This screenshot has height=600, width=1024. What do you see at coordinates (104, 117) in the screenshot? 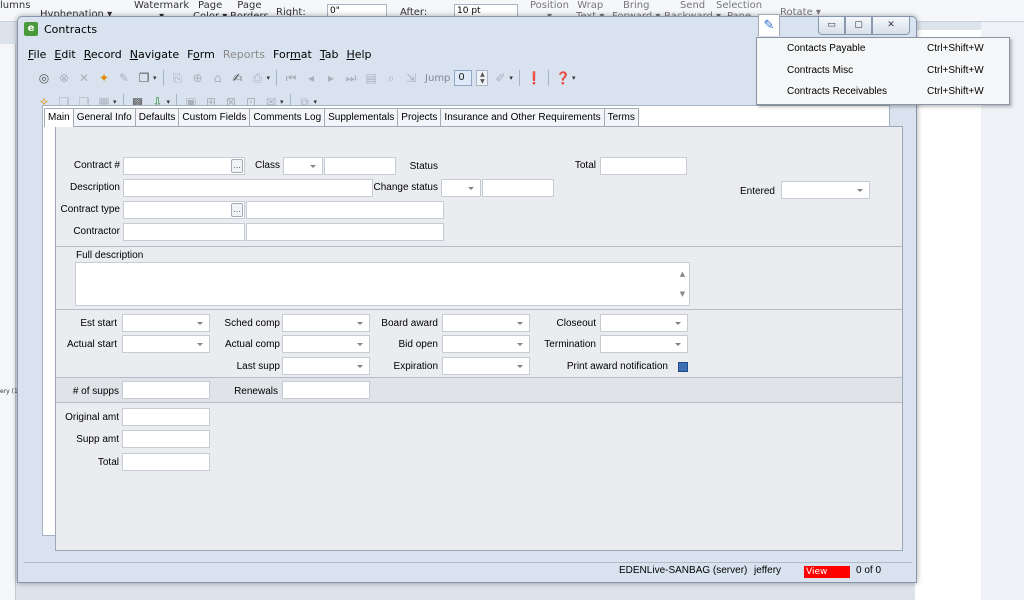
I see `tab-general-info: General Info` at bounding box center [104, 117].